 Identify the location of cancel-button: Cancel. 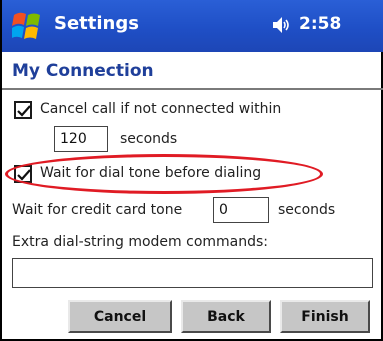
(120, 316).